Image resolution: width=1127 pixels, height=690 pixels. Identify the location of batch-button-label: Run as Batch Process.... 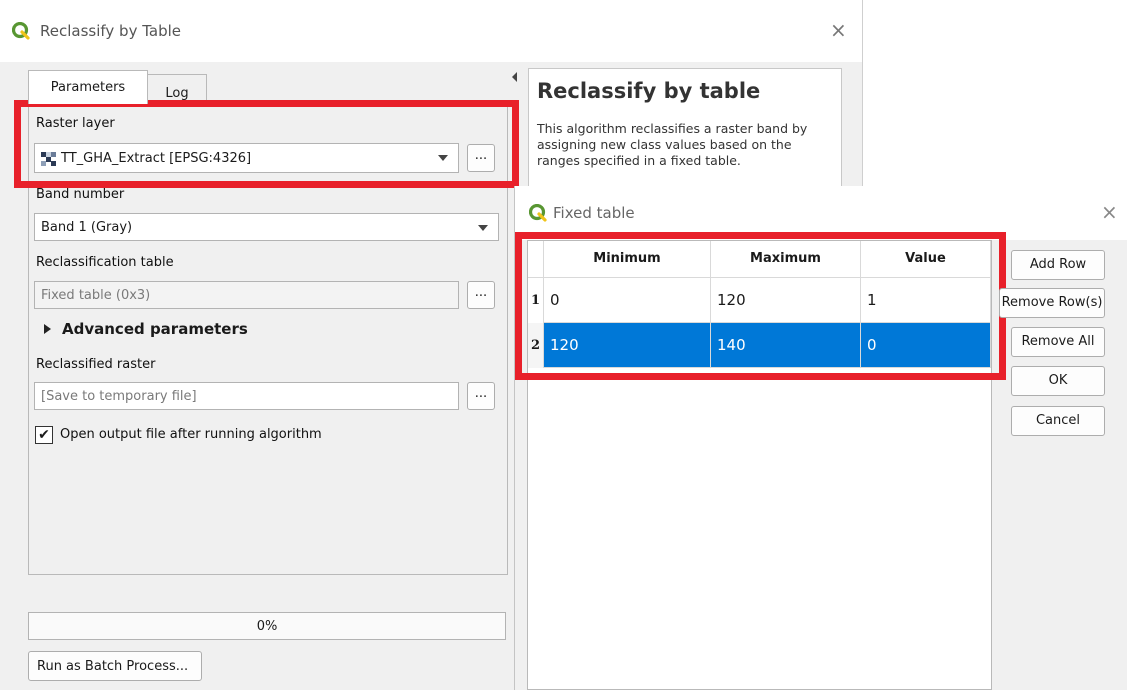
(113, 666).